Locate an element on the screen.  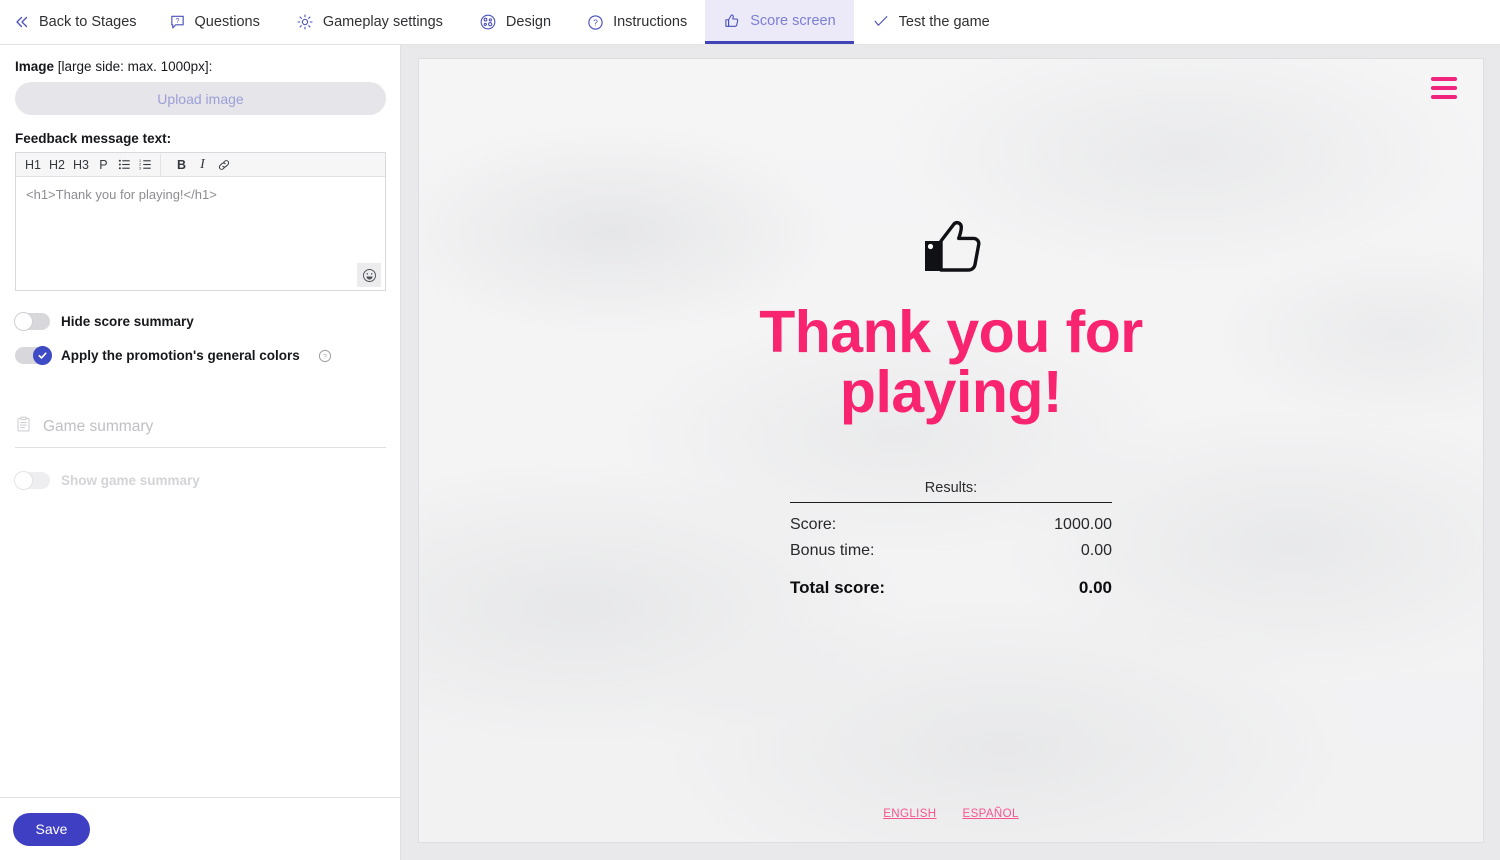
hide-score-summary-row: Hide score summary is located at coordinates (199, 321).